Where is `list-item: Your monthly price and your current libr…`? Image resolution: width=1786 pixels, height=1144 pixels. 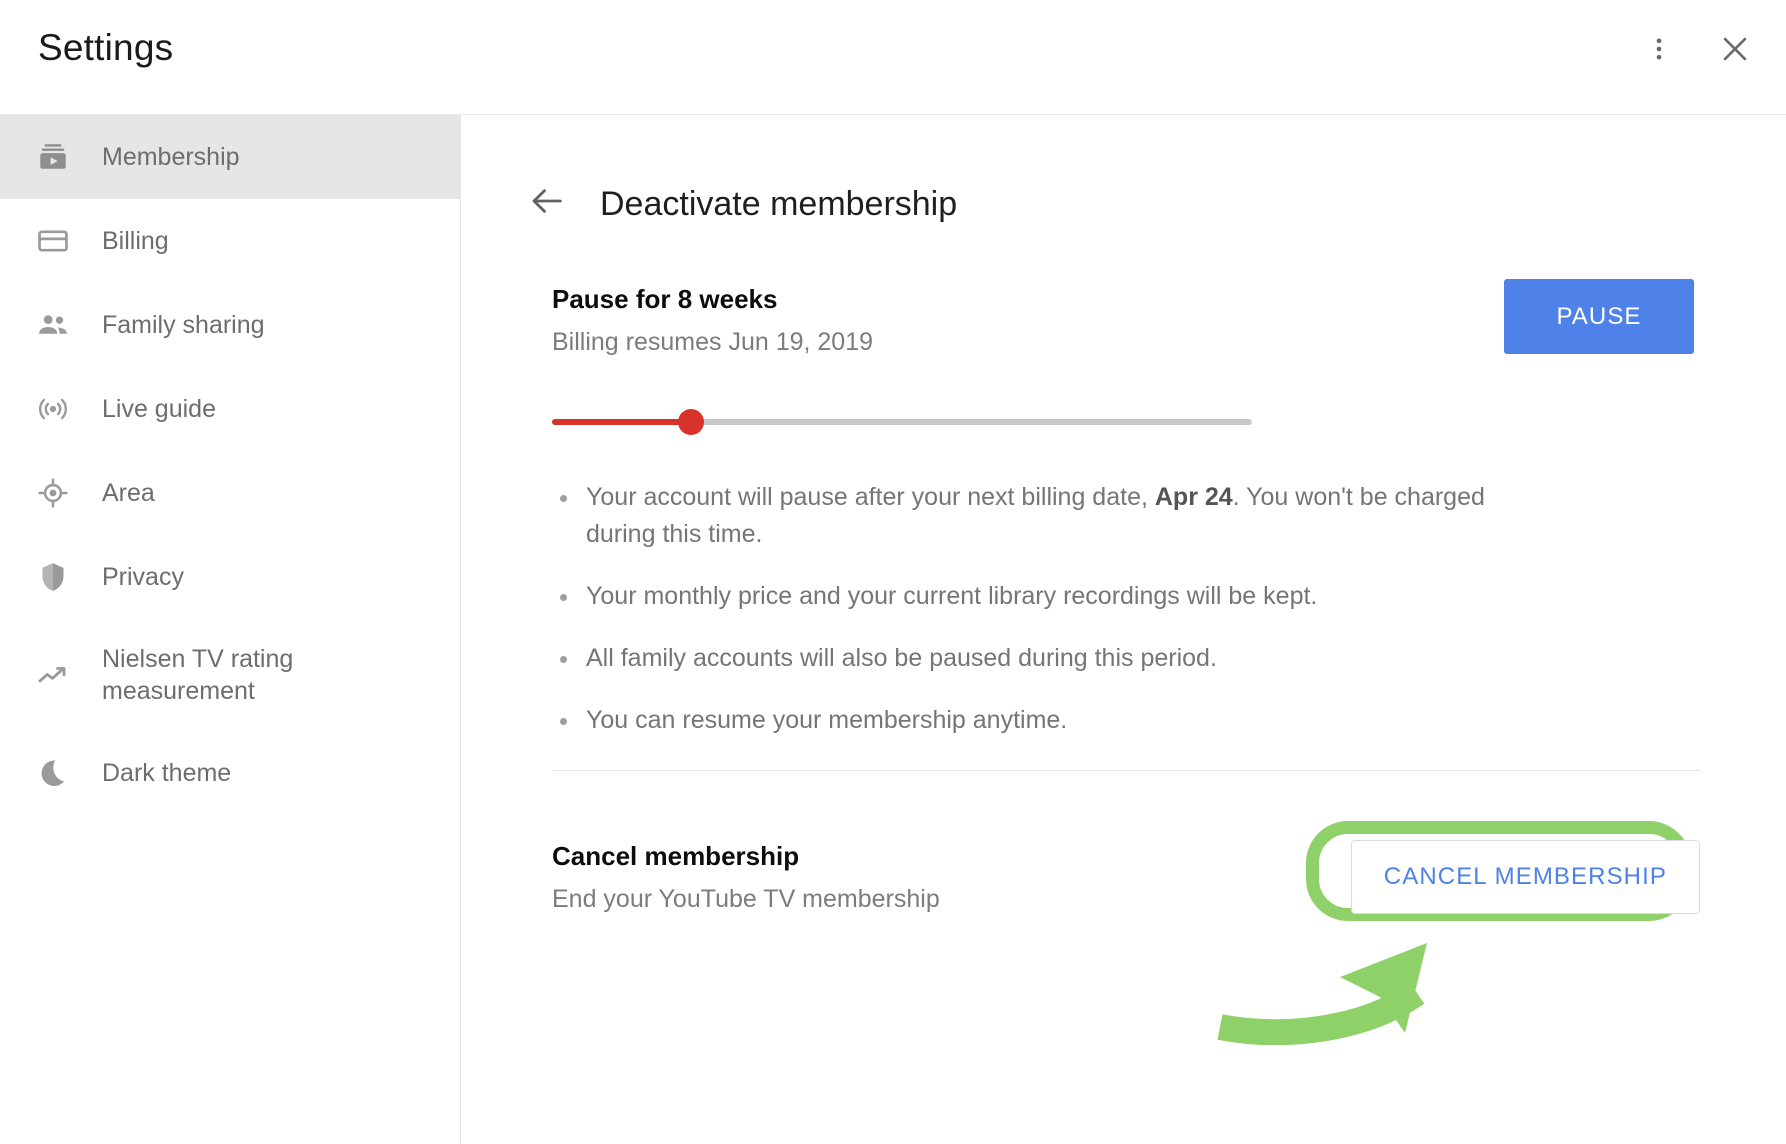
list-item: Your monthly price and your current libr… is located at coordinates (1052, 596).